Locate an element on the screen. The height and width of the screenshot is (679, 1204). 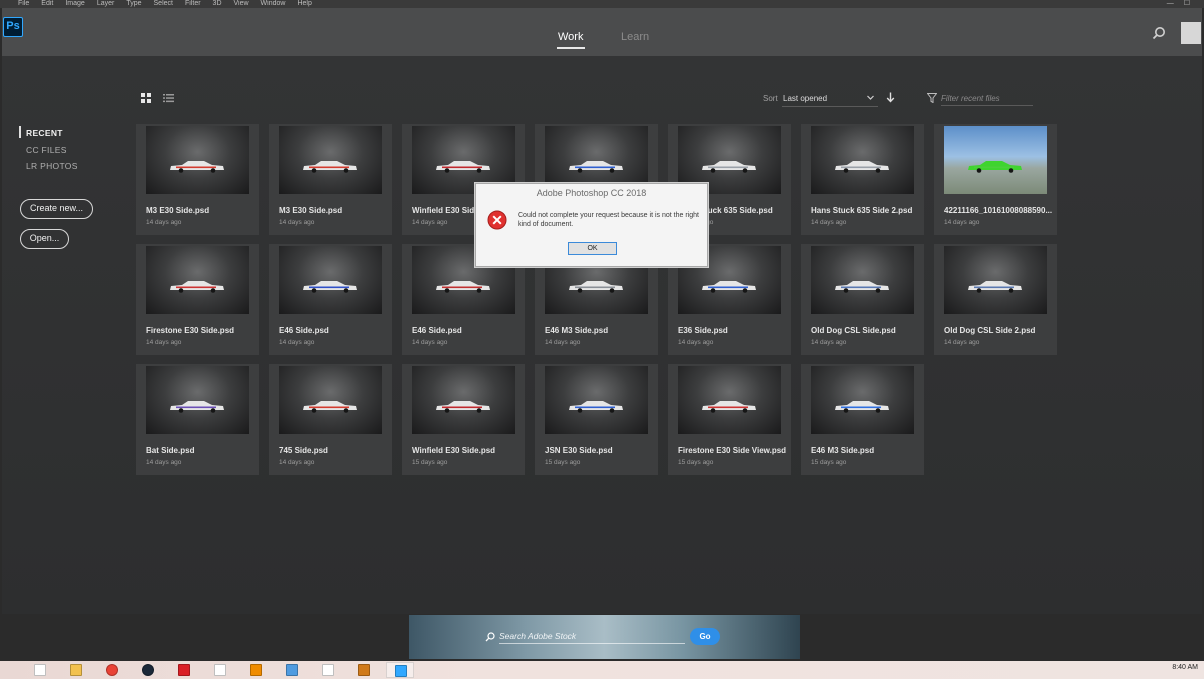
taskbar-creative-cloud-icon is located at coordinates (184, 670).